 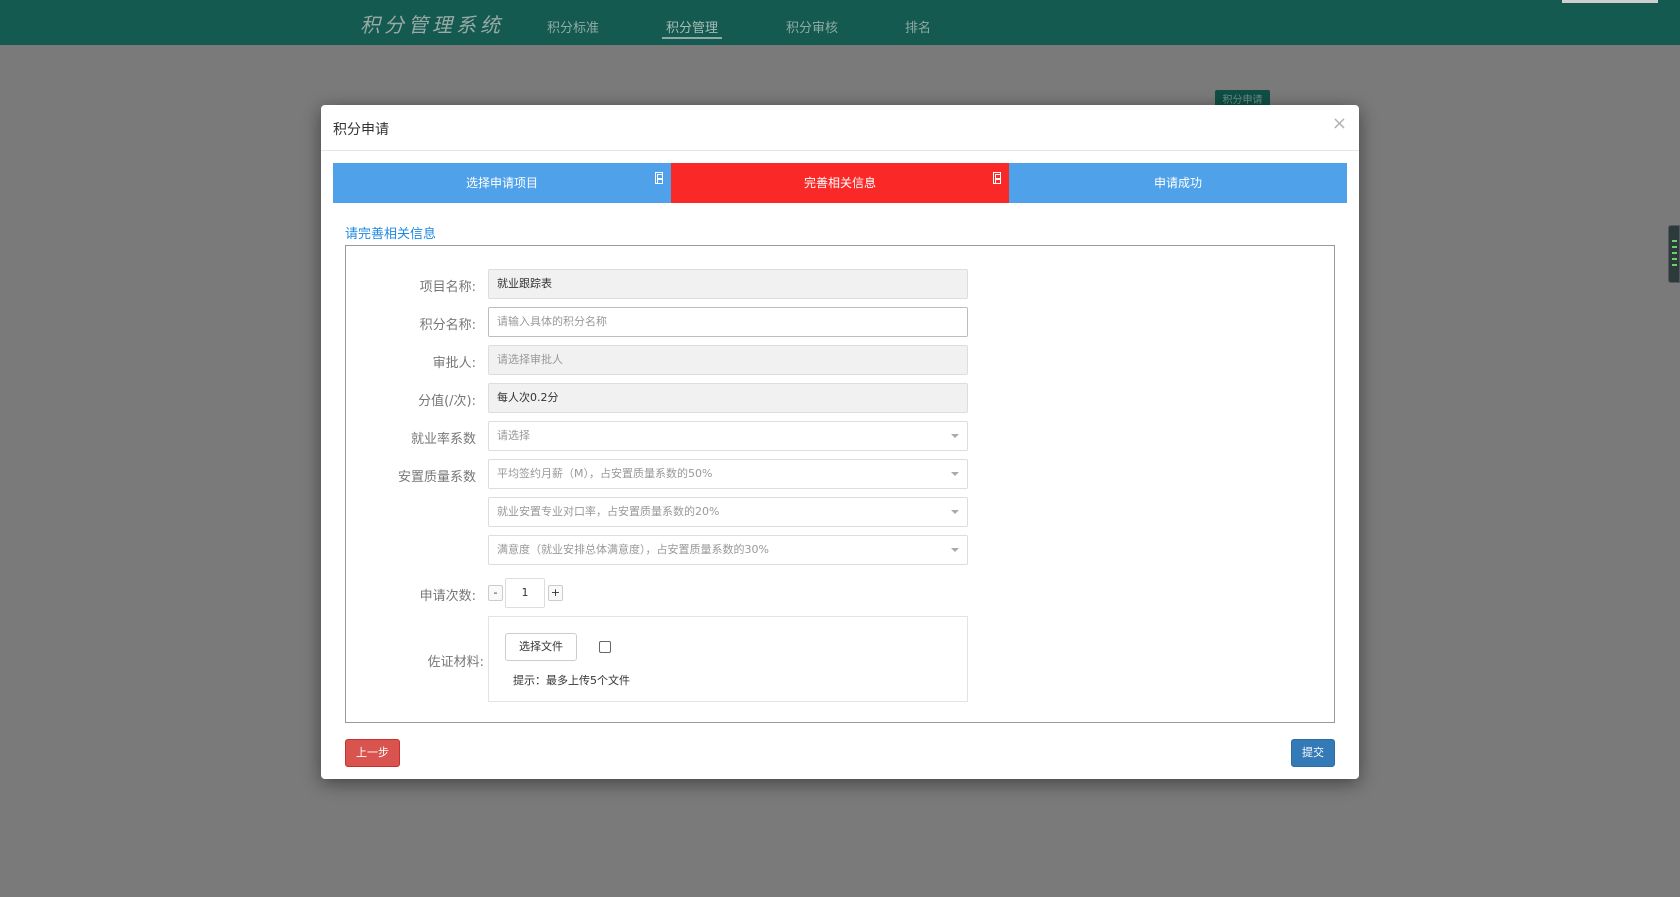 I want to click on placement-salary-select: 平均签约月薪（M），占安置质量系数的50%, so click(x=728, y=474).